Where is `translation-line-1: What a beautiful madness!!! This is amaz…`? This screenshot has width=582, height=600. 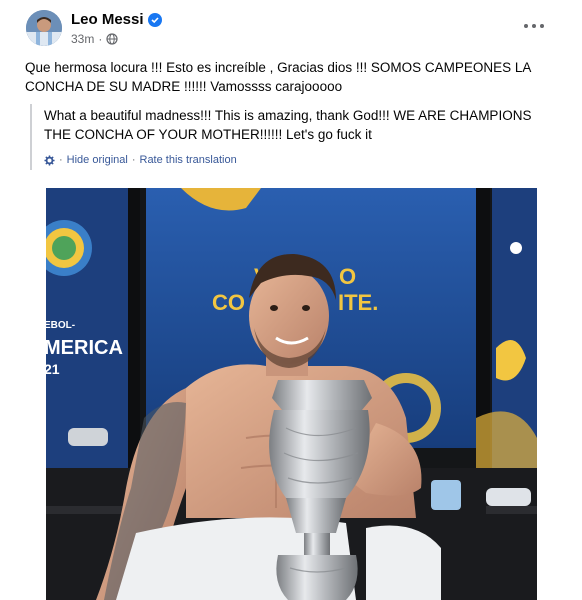
translation-line-1: What a beautiful madness!!! This is amaz… is located at coordinates (288, 115).